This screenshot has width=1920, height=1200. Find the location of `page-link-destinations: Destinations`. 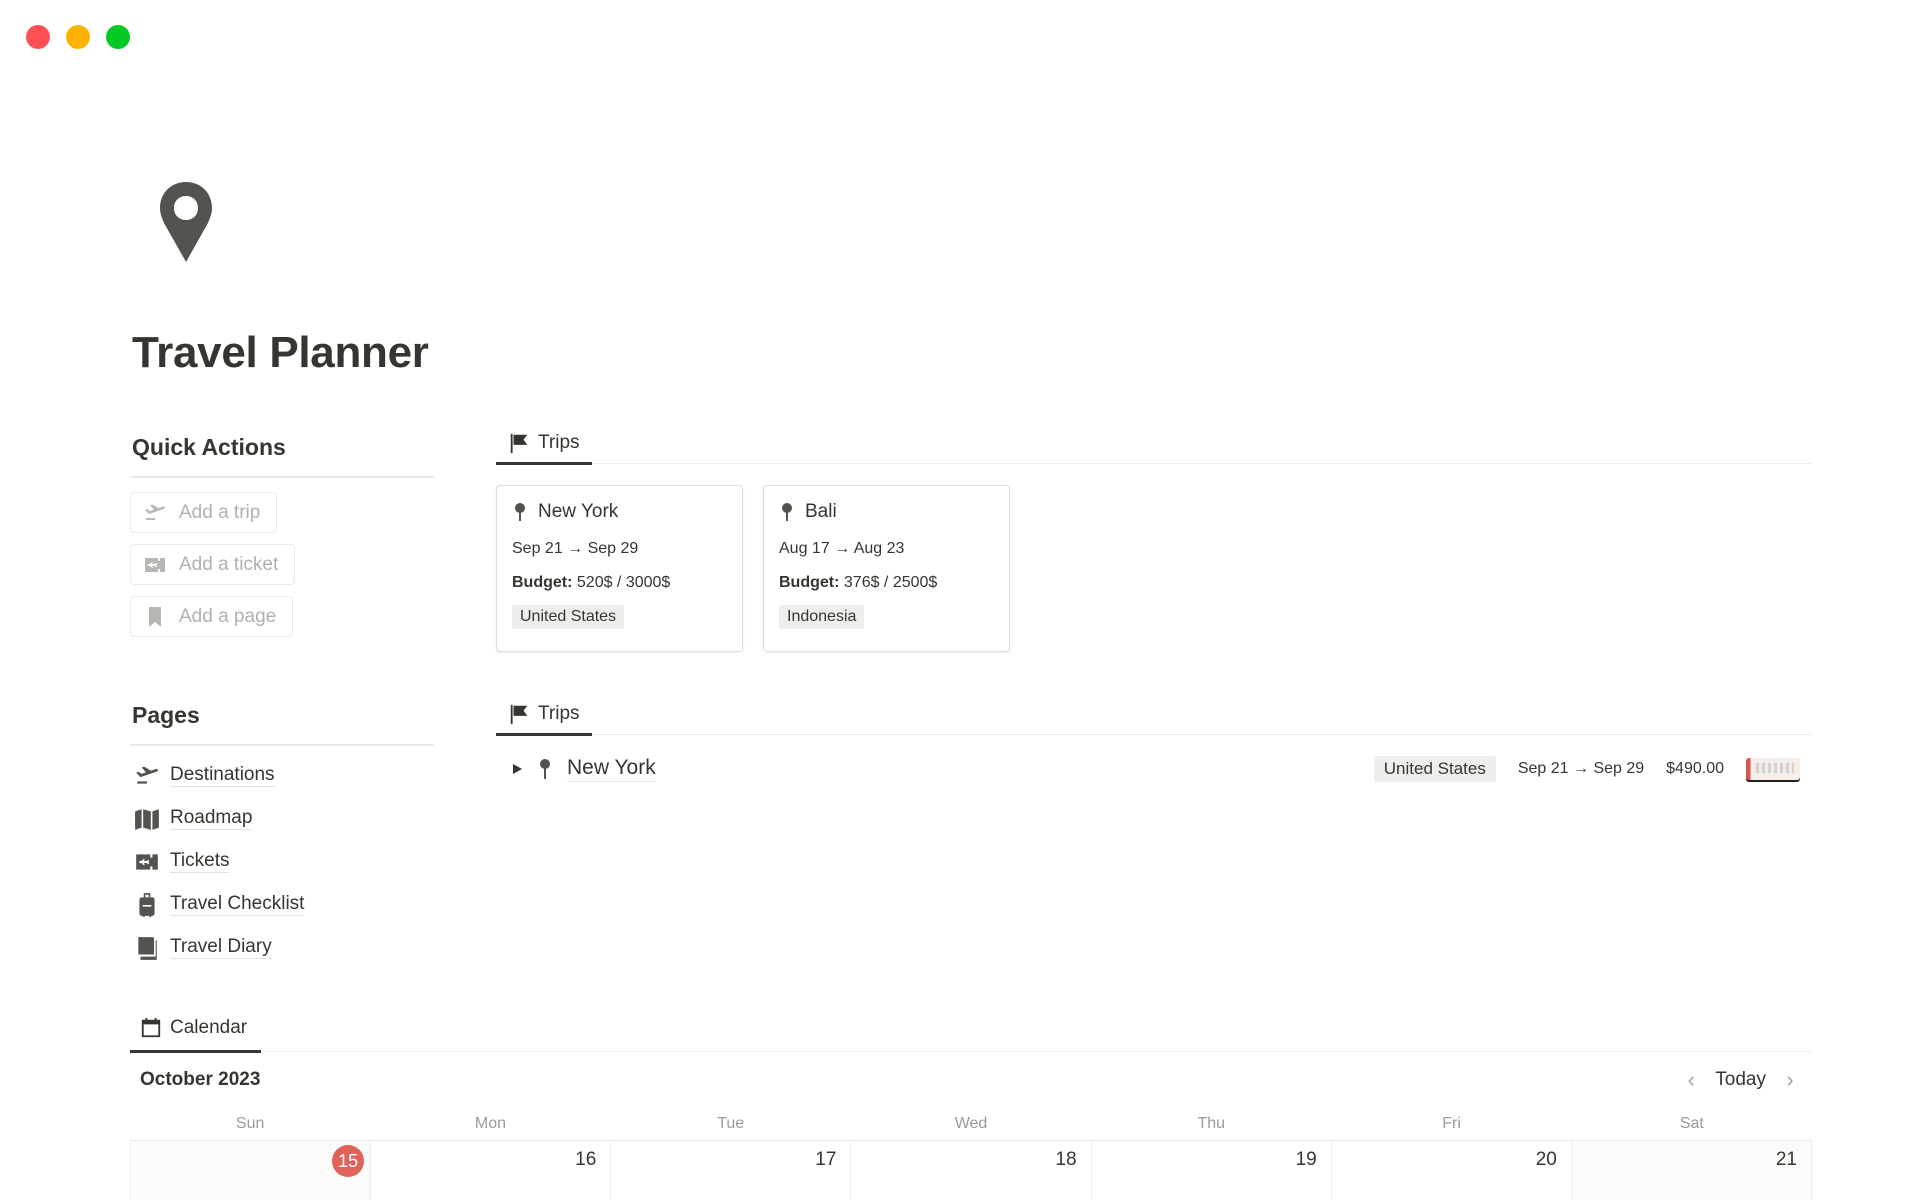

page-link-destinations: Destinations is located at coordinates (282, 775).